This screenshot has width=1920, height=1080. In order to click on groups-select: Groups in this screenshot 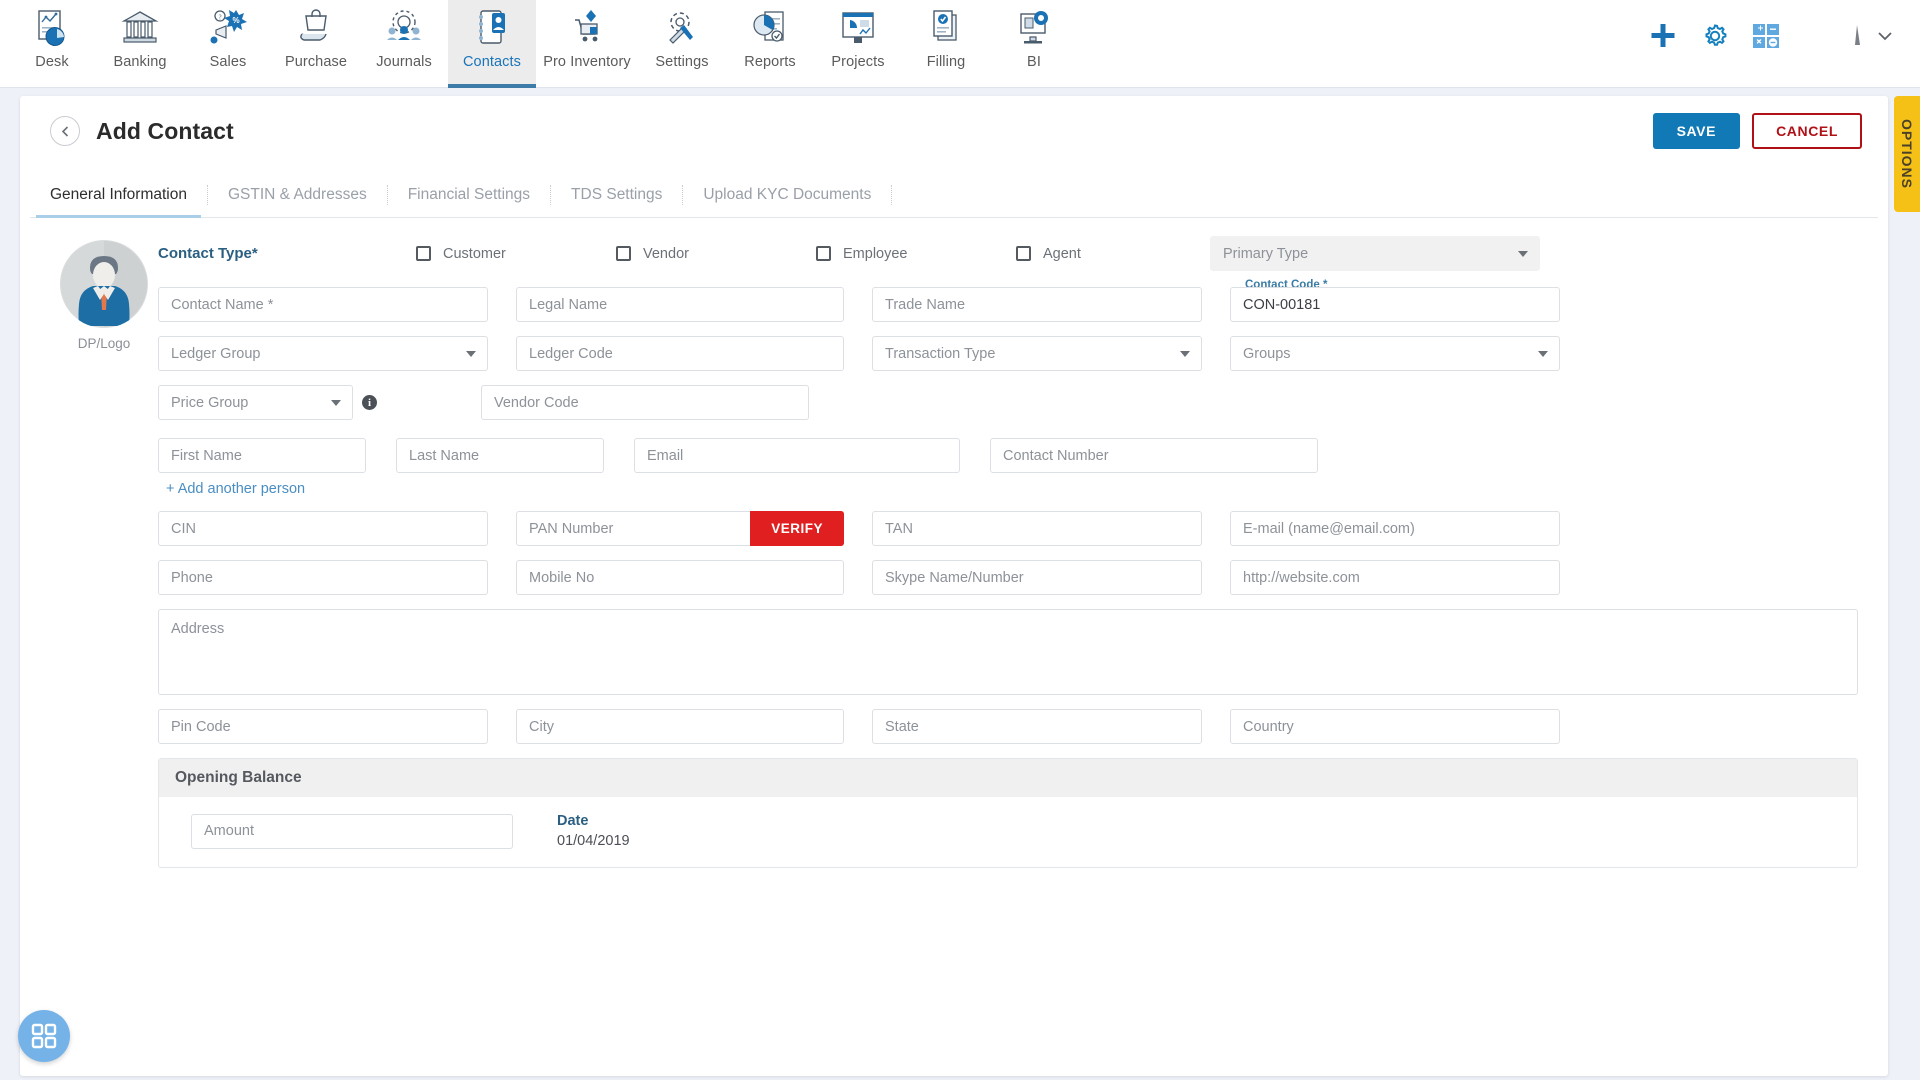, I will do `click(1395, 353)`.